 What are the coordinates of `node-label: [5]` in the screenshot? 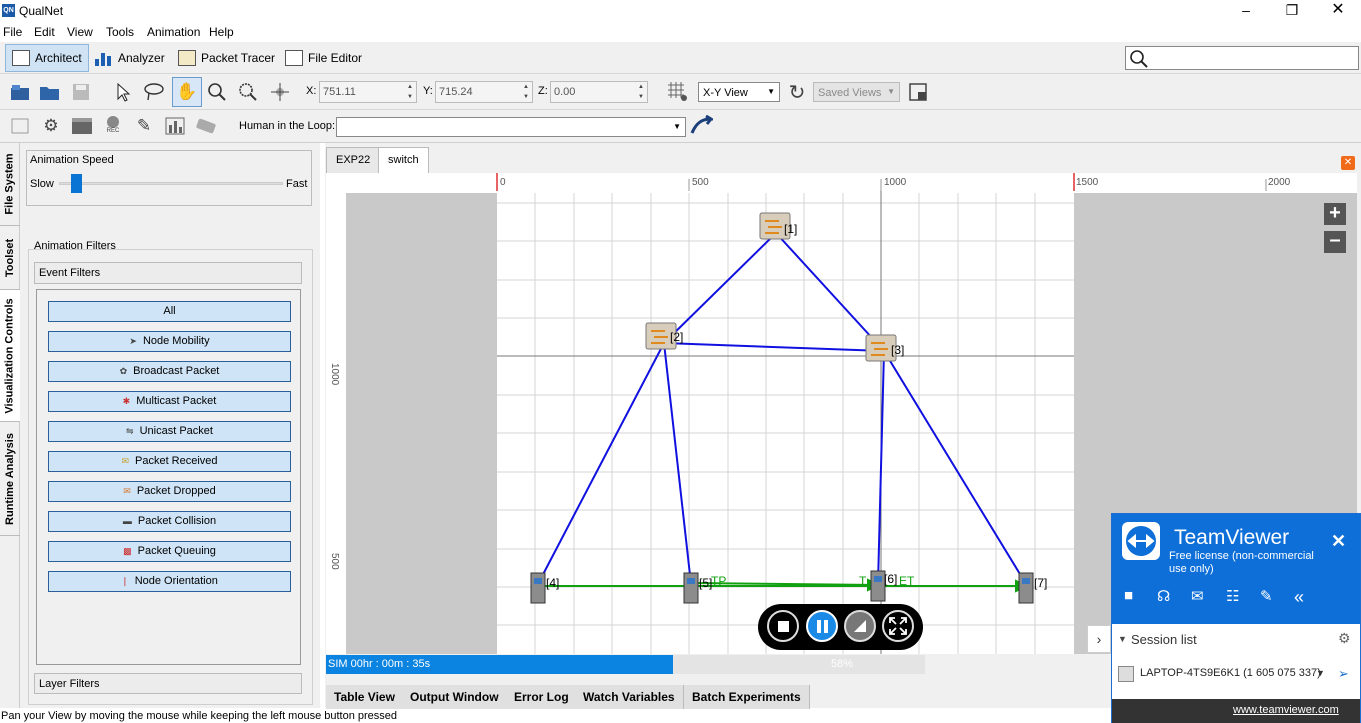 It's located at (705, 583).